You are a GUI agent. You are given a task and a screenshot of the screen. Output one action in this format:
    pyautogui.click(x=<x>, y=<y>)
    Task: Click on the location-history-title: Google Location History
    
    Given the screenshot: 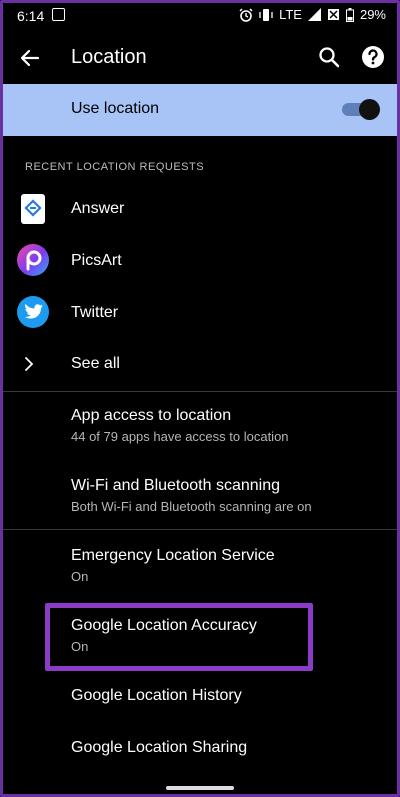 What is the action you would take?
    pyautogui.click(x=156, y=695)
    